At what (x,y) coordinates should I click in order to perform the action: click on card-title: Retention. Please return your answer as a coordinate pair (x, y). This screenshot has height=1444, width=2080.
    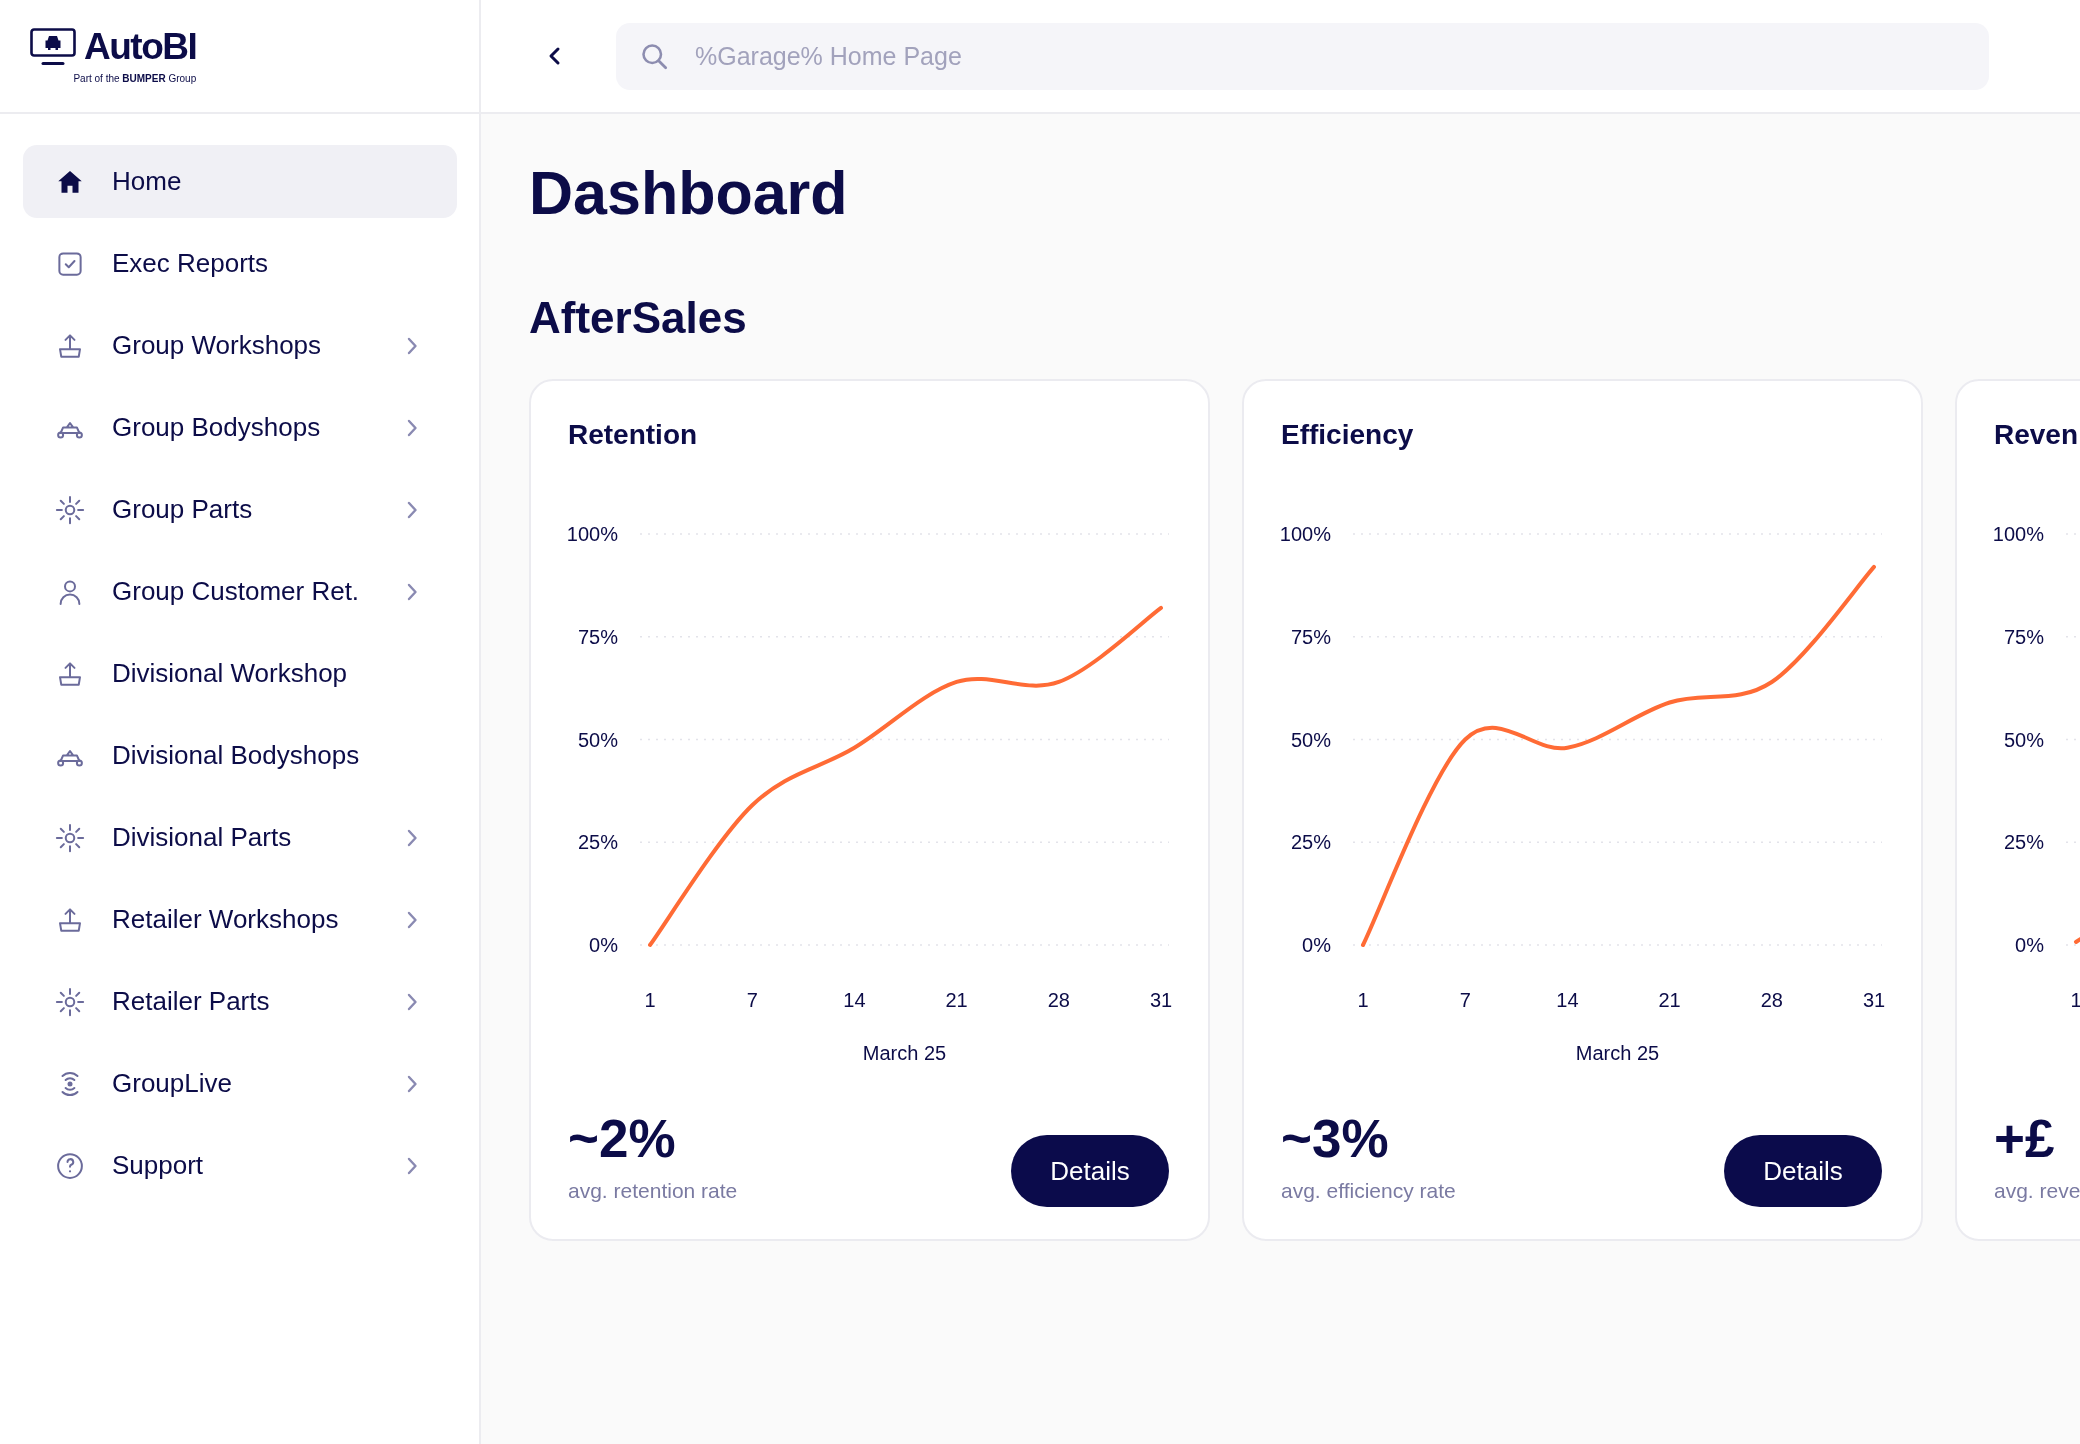
    Looking at the image, I should click on (633, 435).